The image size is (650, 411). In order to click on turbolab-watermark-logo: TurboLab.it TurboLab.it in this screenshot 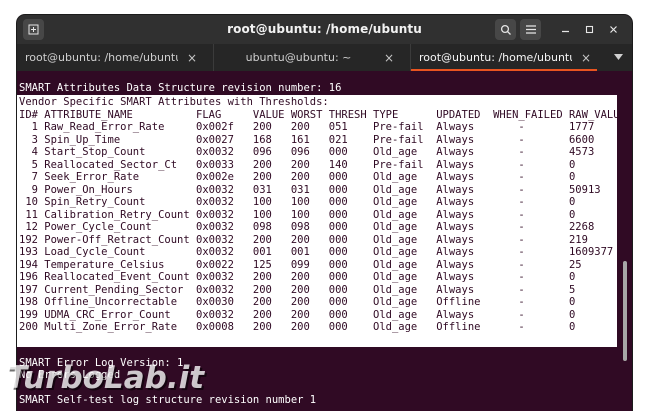, I will do `click(106, 379)`.